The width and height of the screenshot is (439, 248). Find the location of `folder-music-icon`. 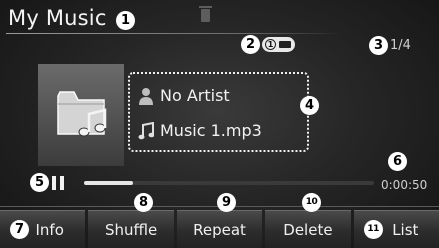

folder-music-icon is located at coordinates (82, 114).